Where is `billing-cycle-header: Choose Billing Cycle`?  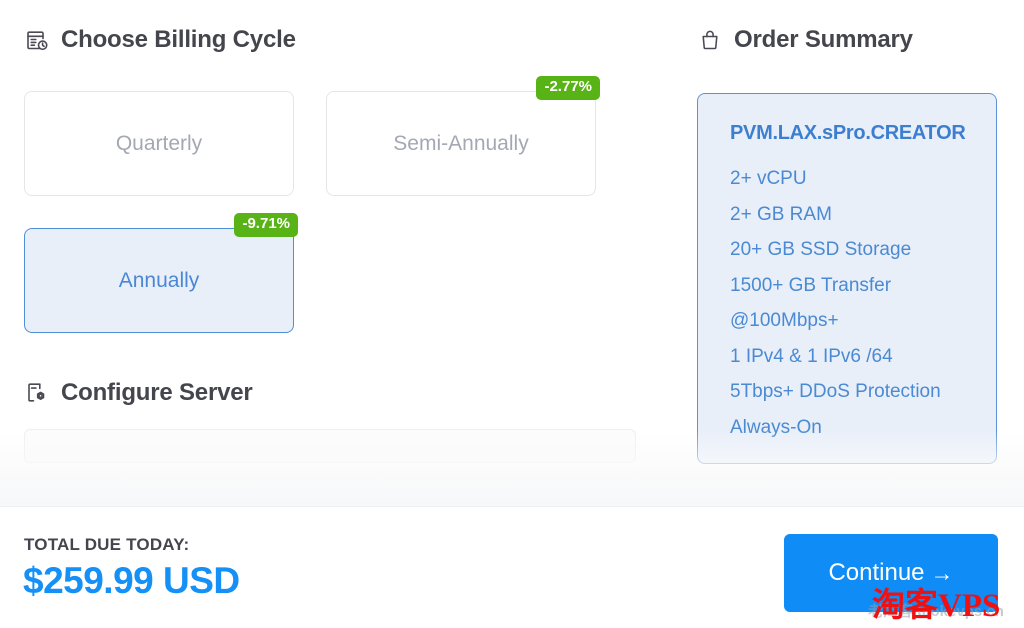
billing-cycle-header: Choose Billing Cycle is located at coordinates (344, 40).